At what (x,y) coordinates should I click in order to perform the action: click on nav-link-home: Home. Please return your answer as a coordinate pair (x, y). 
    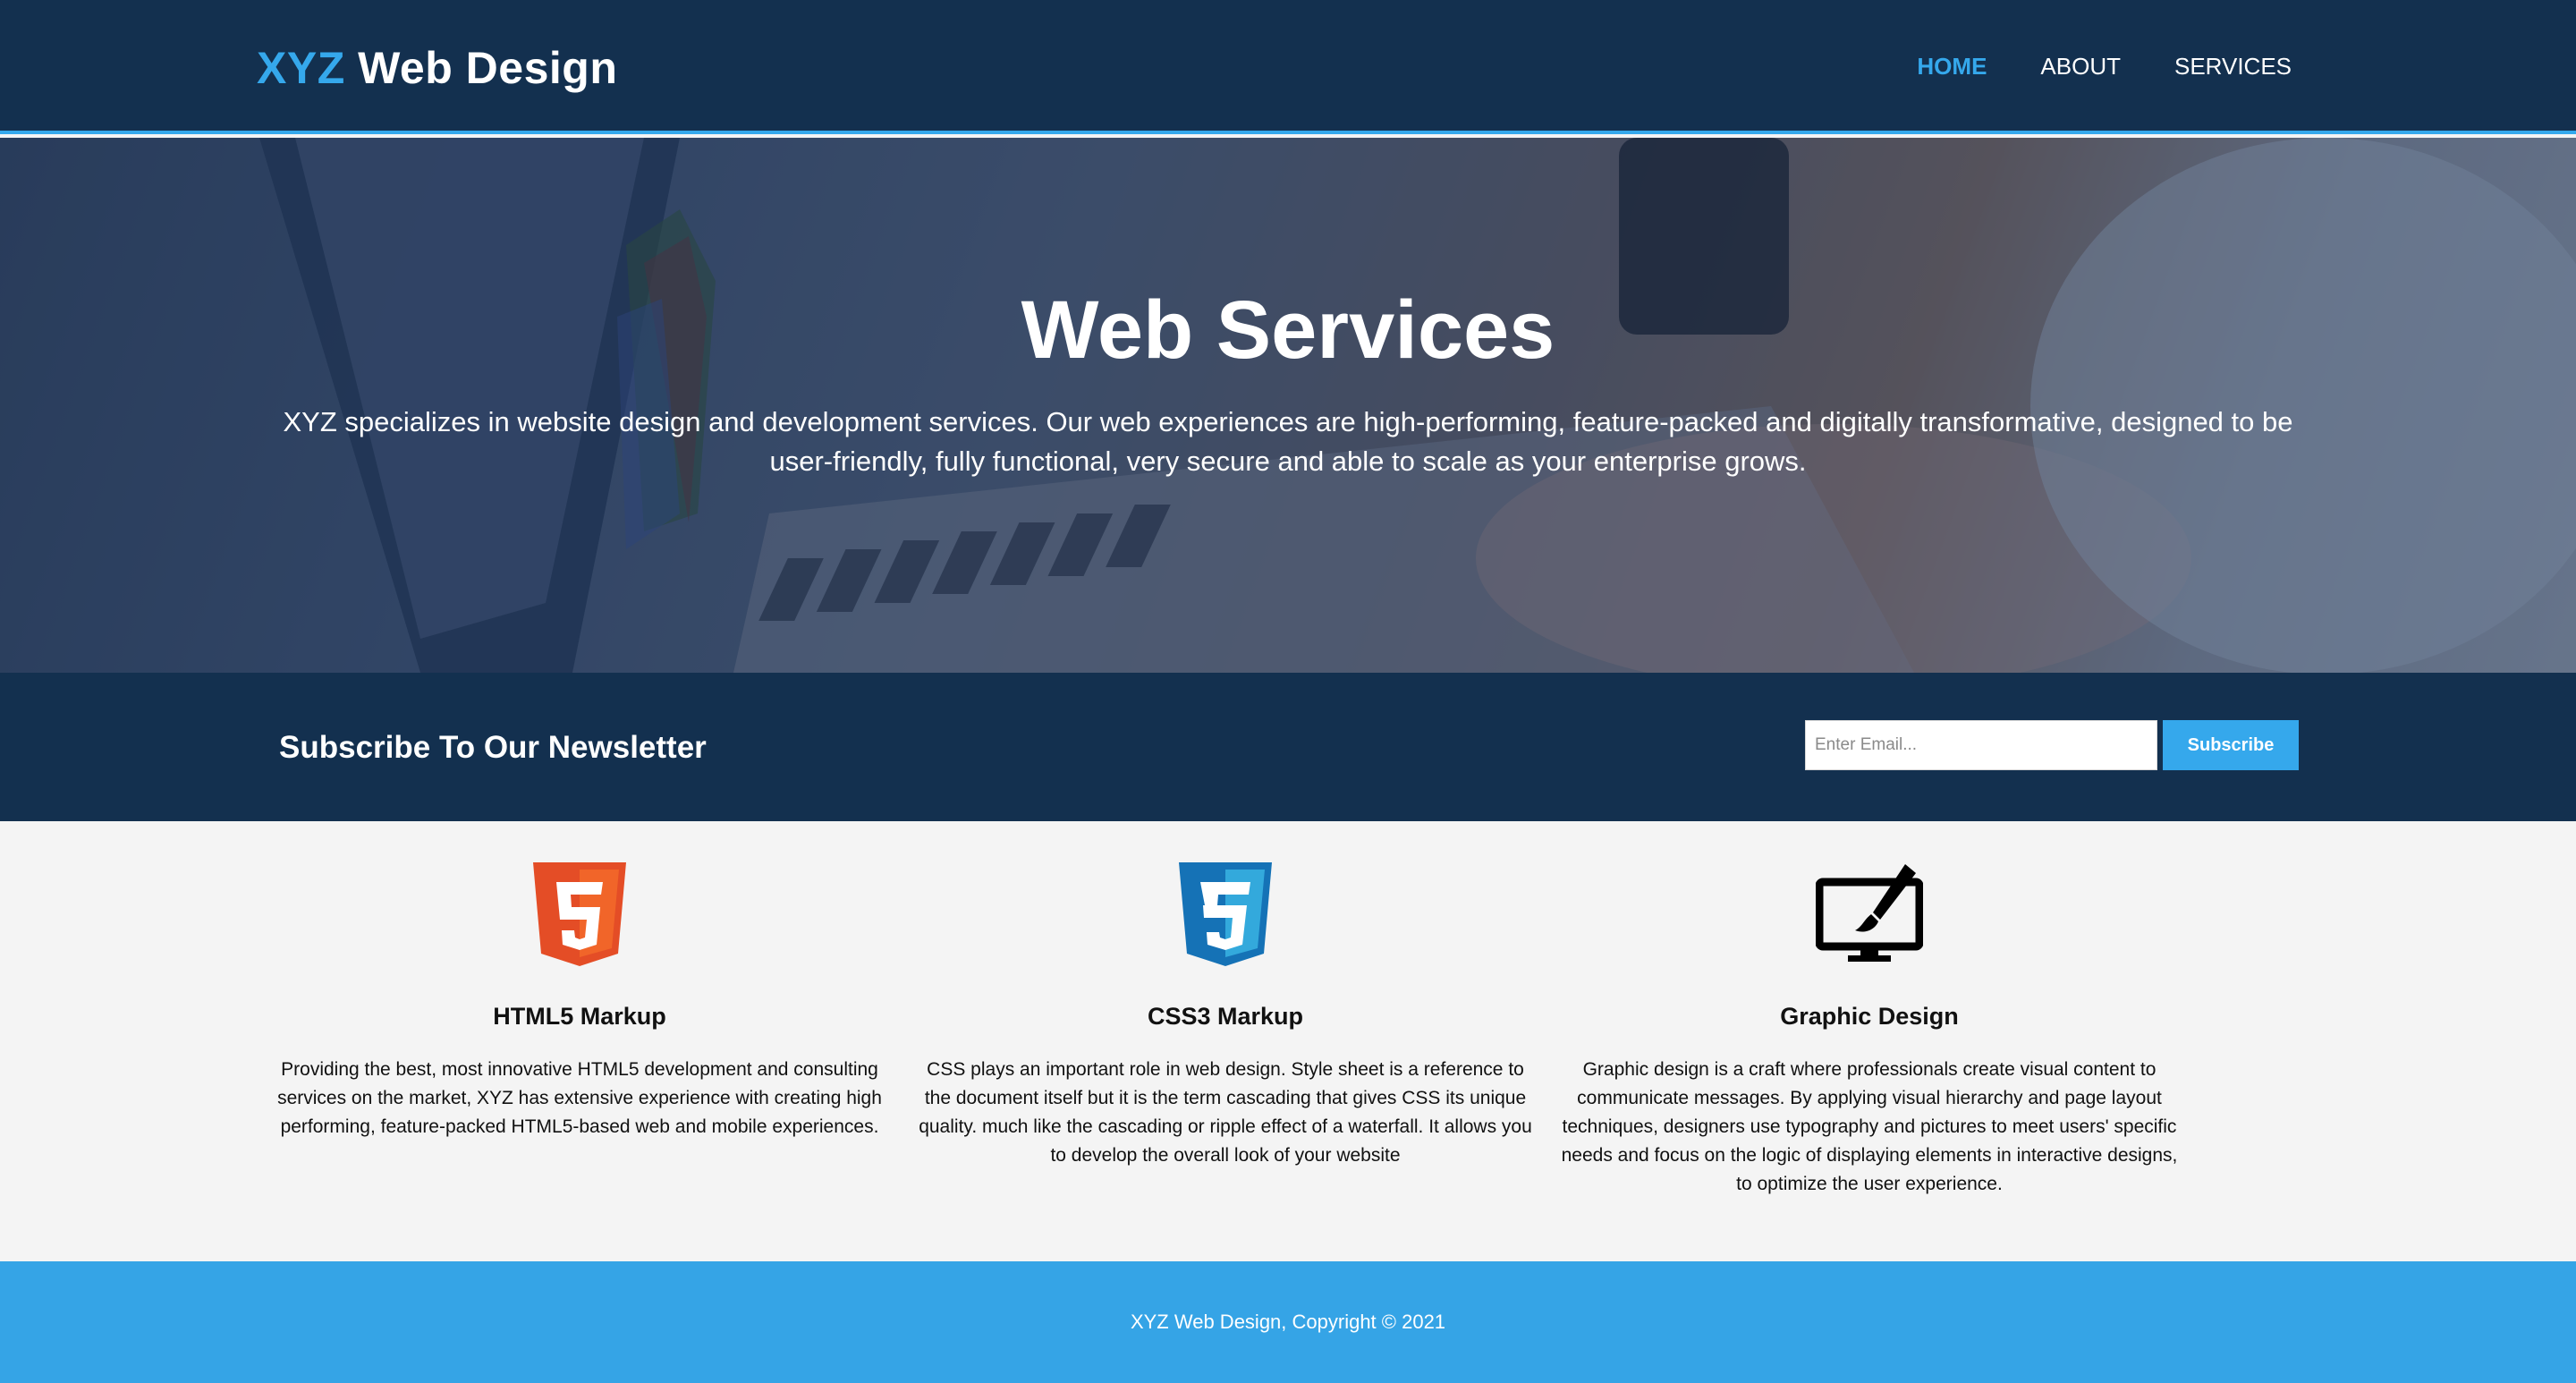
    Looking at the image, I should click on (1952, 66).